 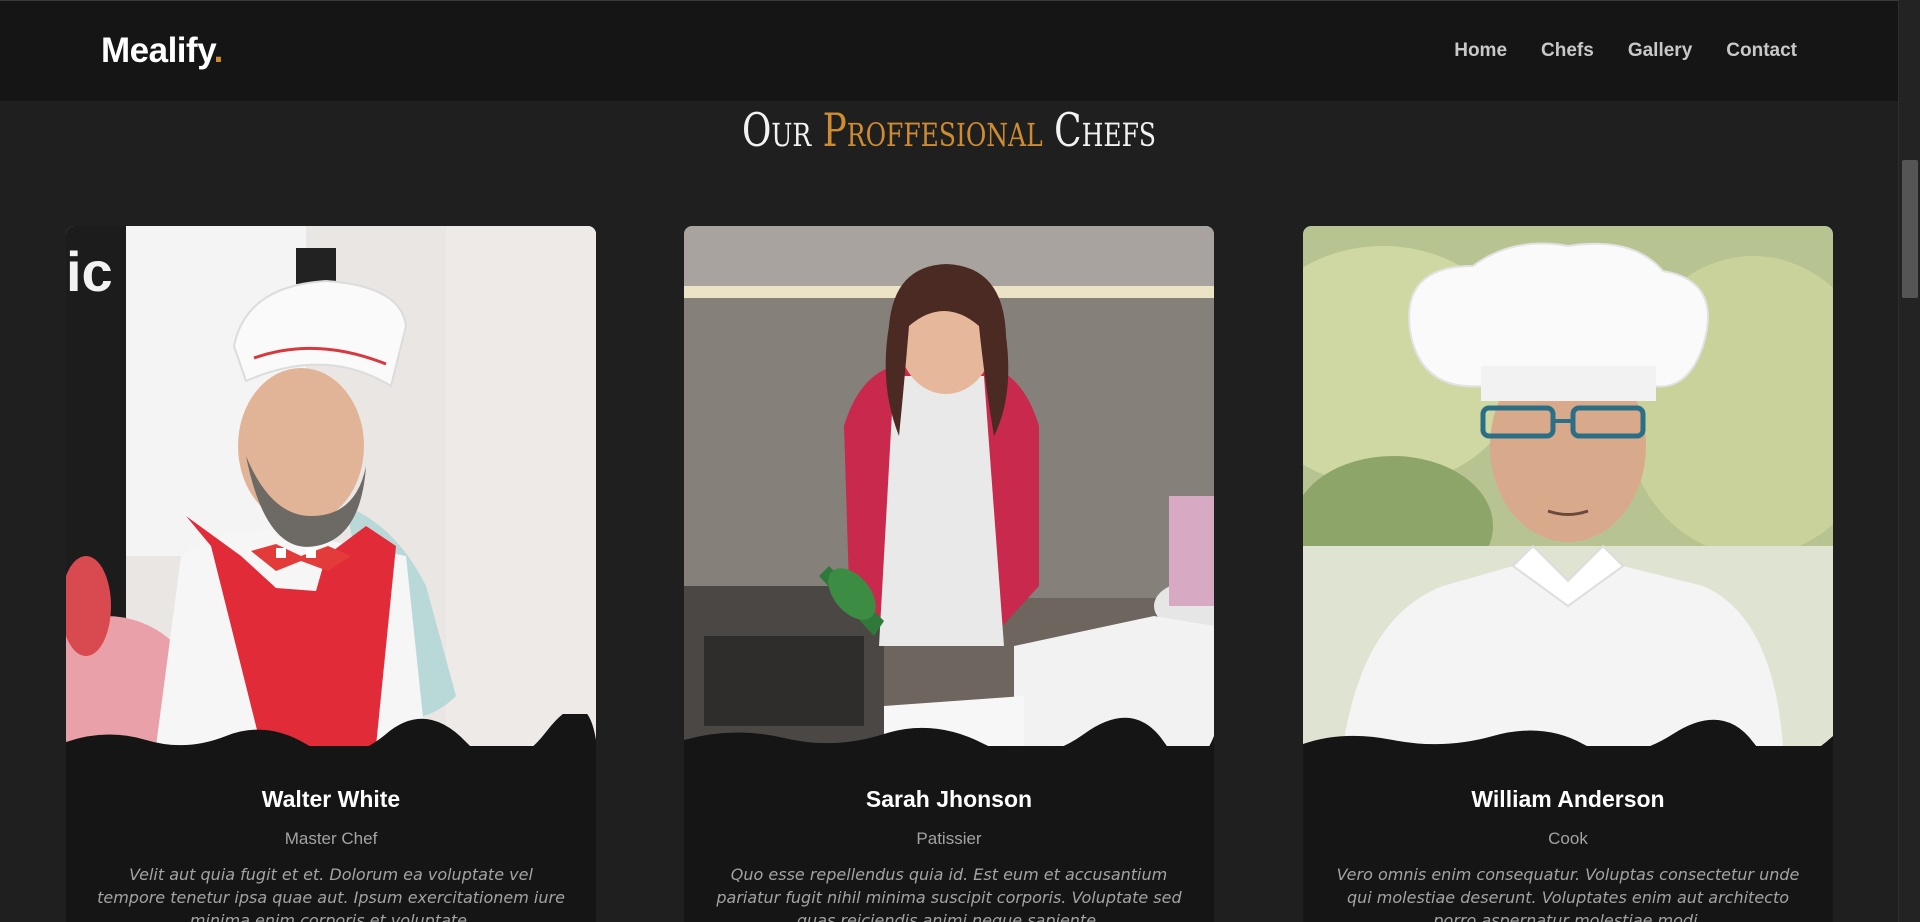 What do you see at coordinates (331, 799) in the screenshot?
I see `chef-name: Walter White` at bounding box center [331, 799].